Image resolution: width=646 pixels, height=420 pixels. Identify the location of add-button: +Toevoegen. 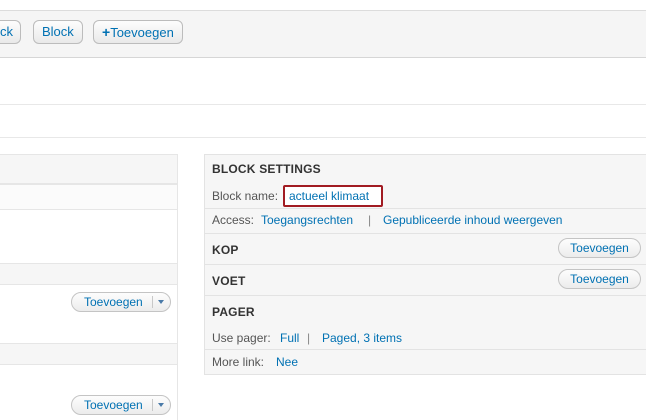
(138, 32).